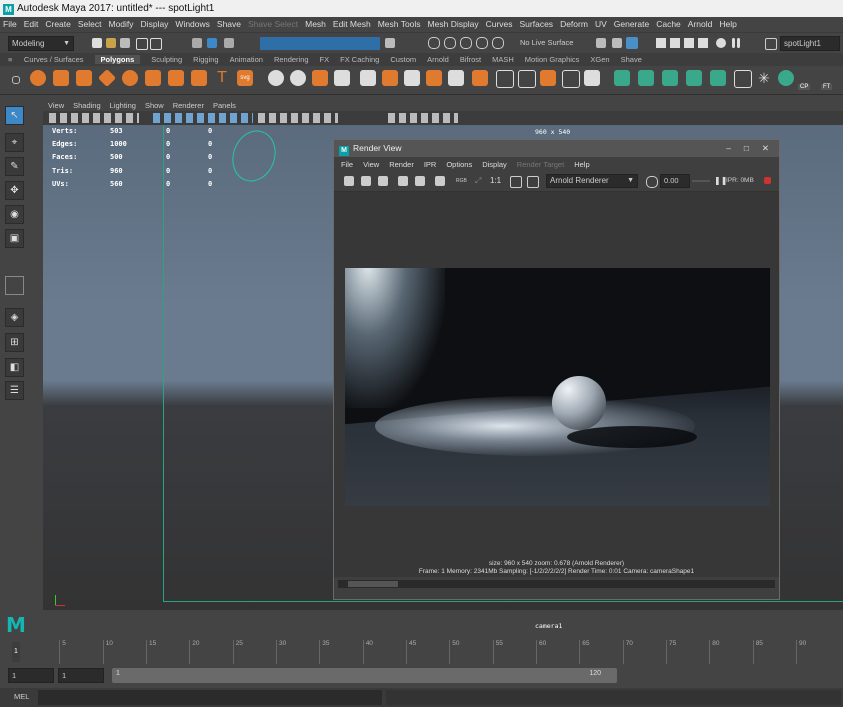 The width and height of the screenshot is (843, 707). I want to click on render-view-menu-item: Render, so click(401, 164).